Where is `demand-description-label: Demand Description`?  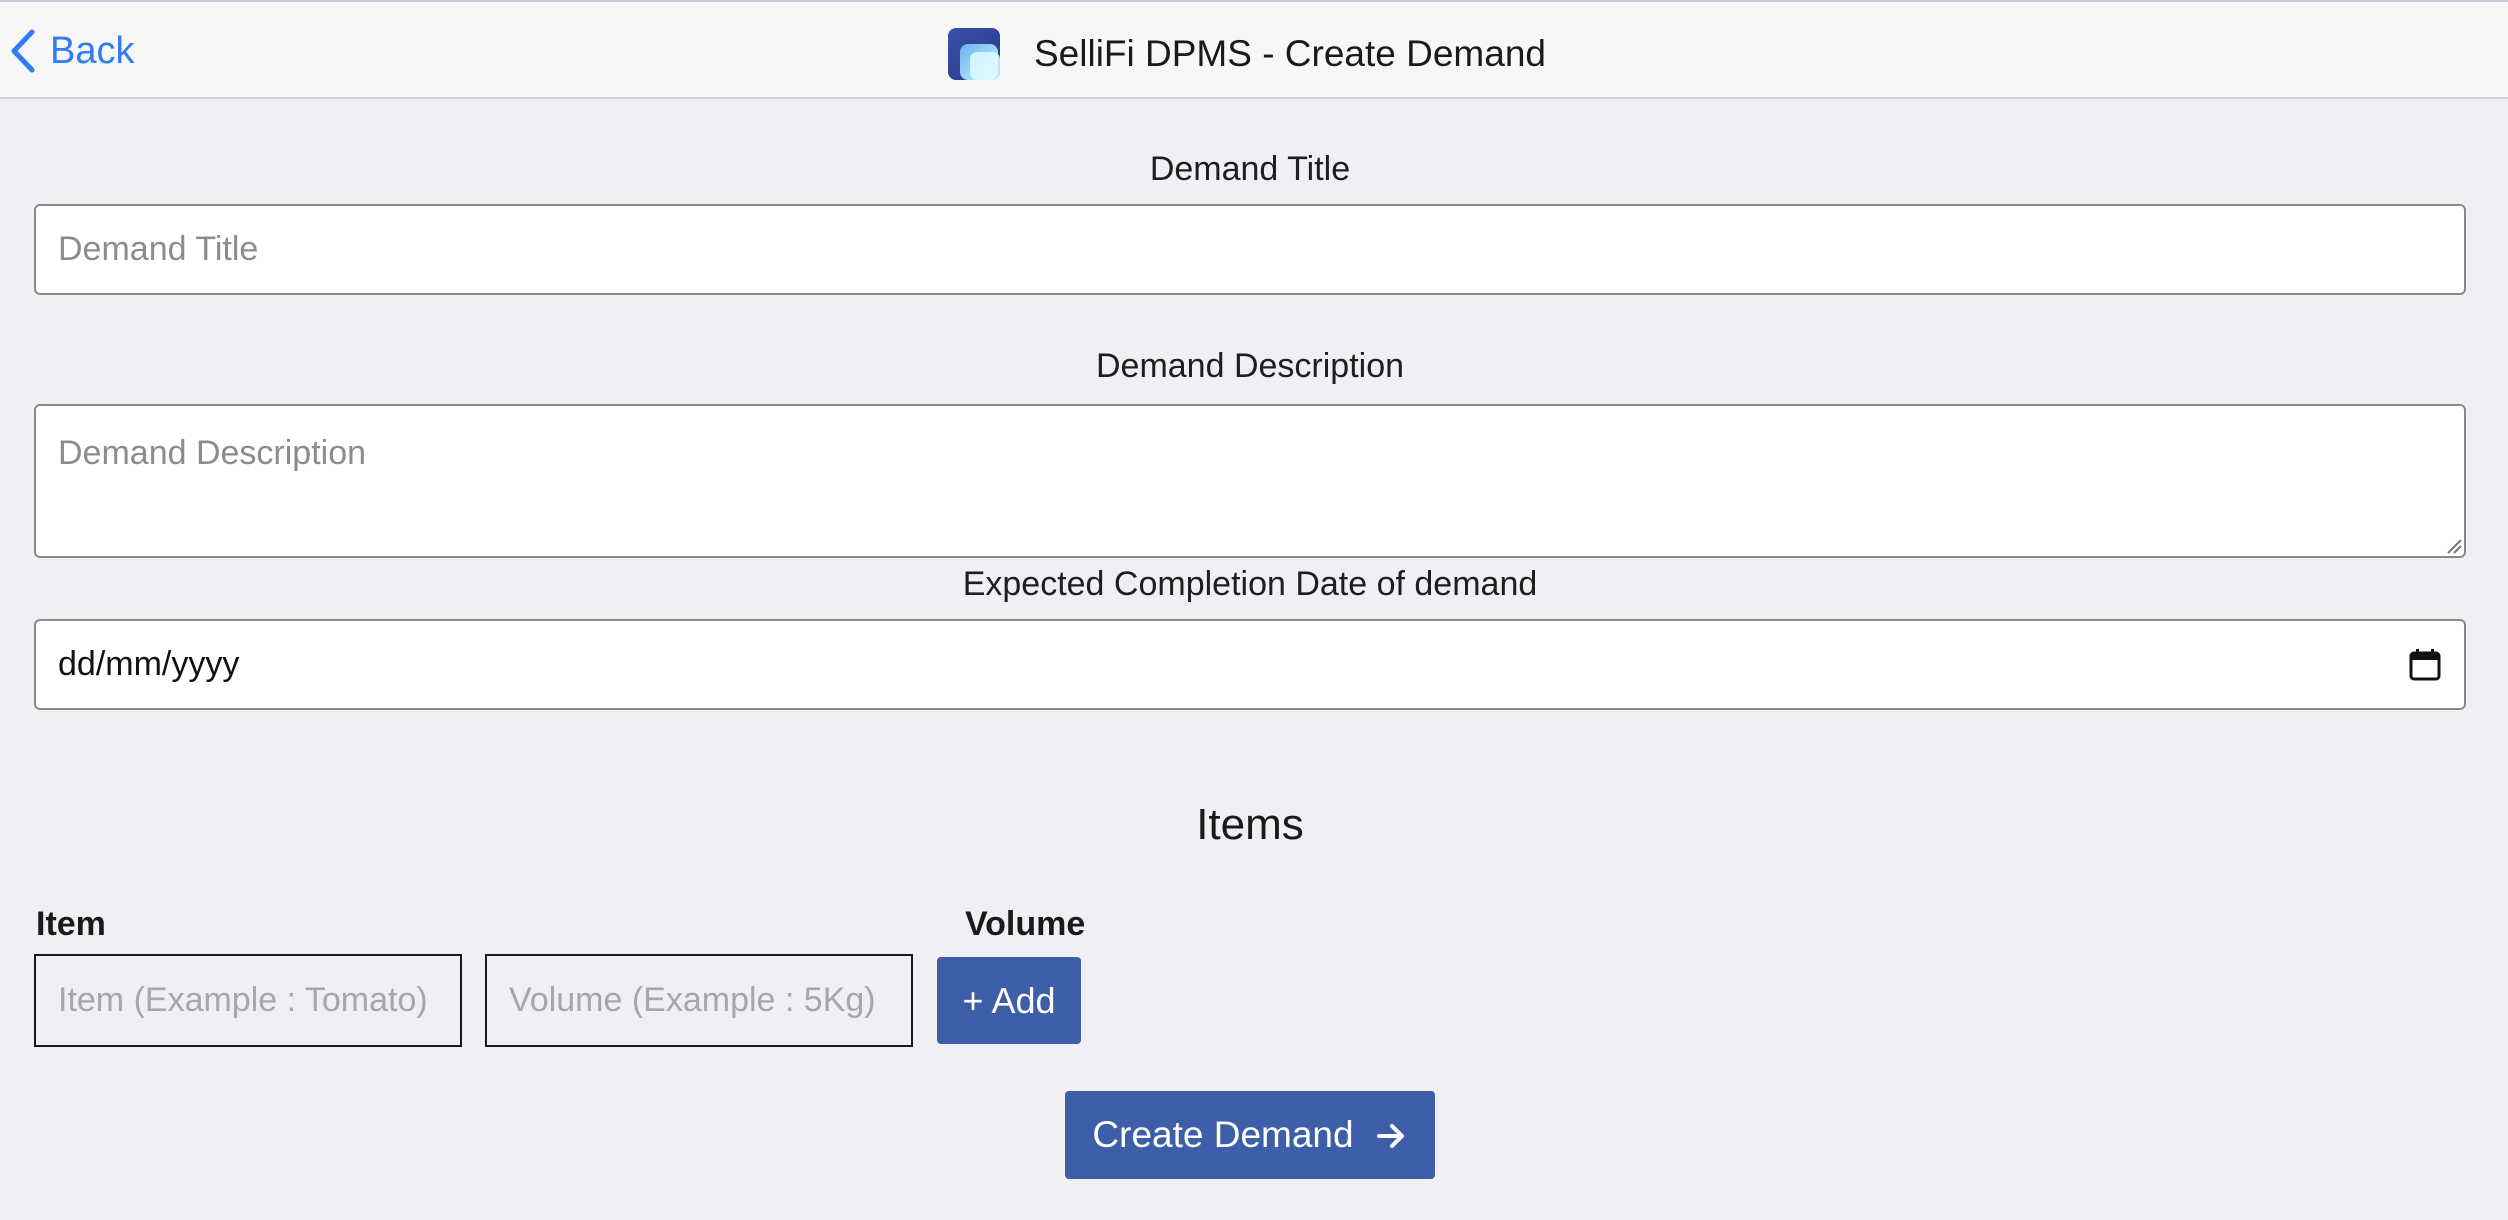
demand-description-label: Demand Description is located at coordinates (1250, 366).